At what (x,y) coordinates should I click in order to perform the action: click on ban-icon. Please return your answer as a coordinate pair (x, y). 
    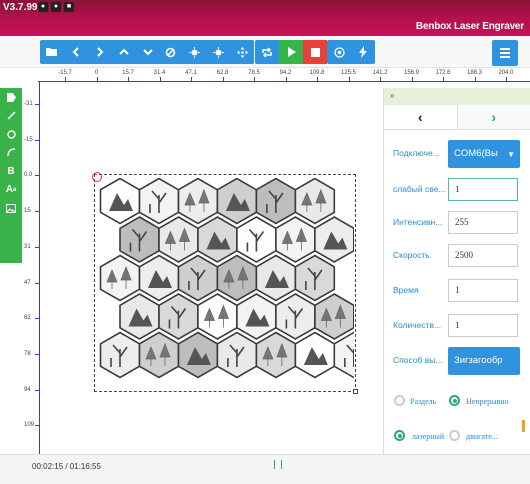
    Looking at the image, I should click on (170, 52).